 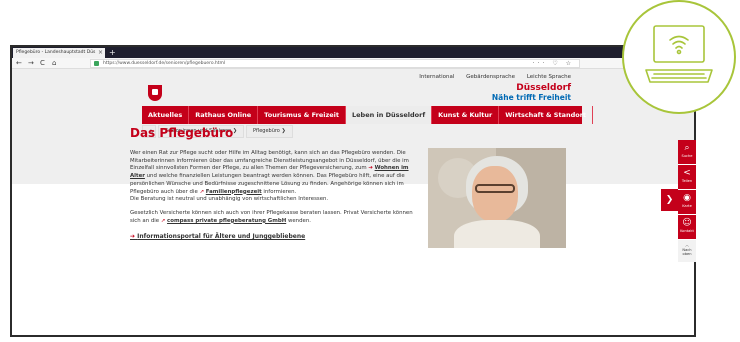 I want to click on menu-item-kunst: Kunst & Kultur, so click(x=466, y=115).